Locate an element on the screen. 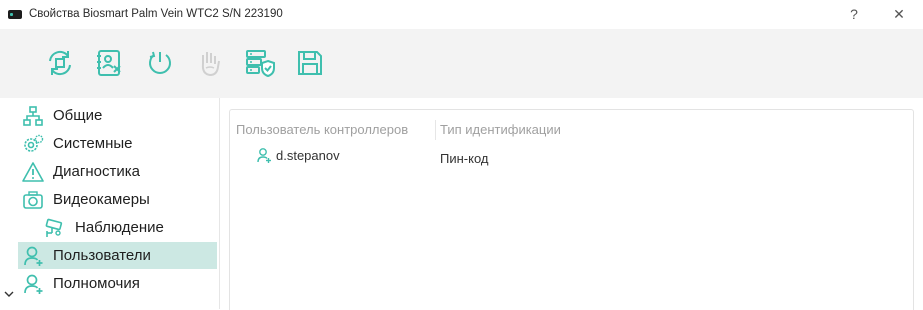 This screenshot has width=923, height=310. restart-button is located at coordinates (160, 63).